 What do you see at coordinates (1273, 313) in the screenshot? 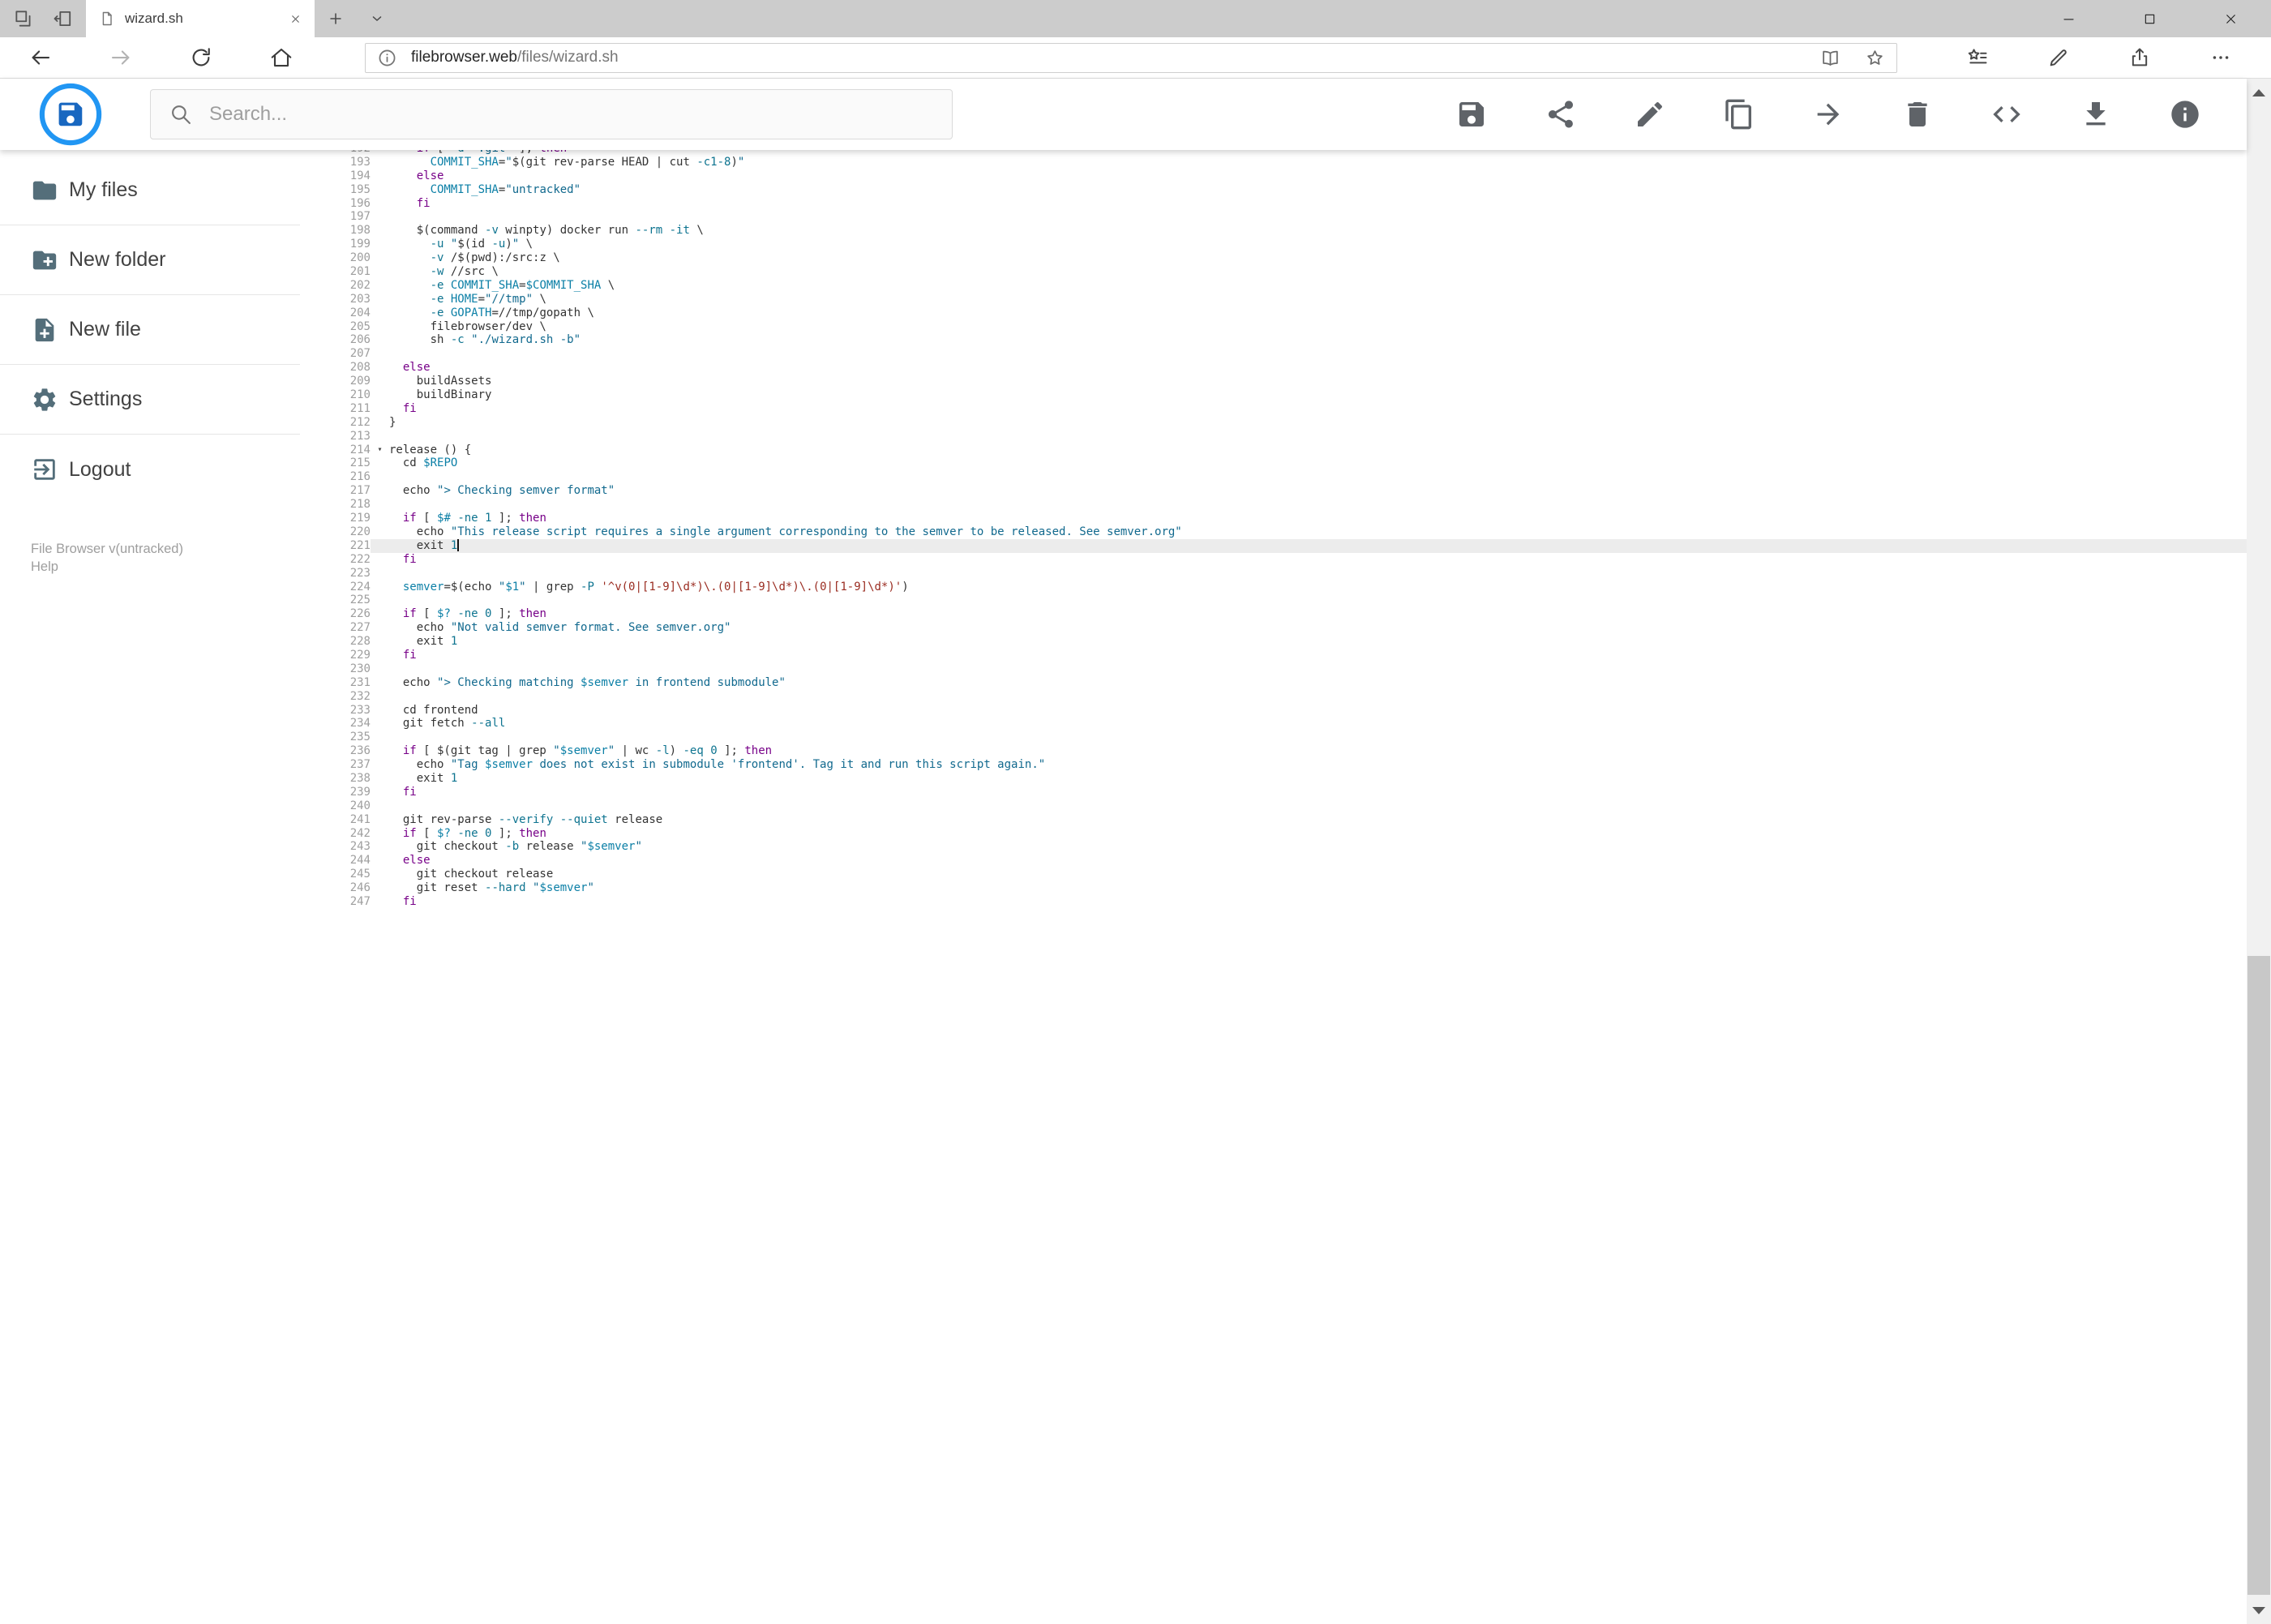
I see `code-line: 204 -e GOPATH=//tmp/gopath \` at bounding box center [1273, 313].